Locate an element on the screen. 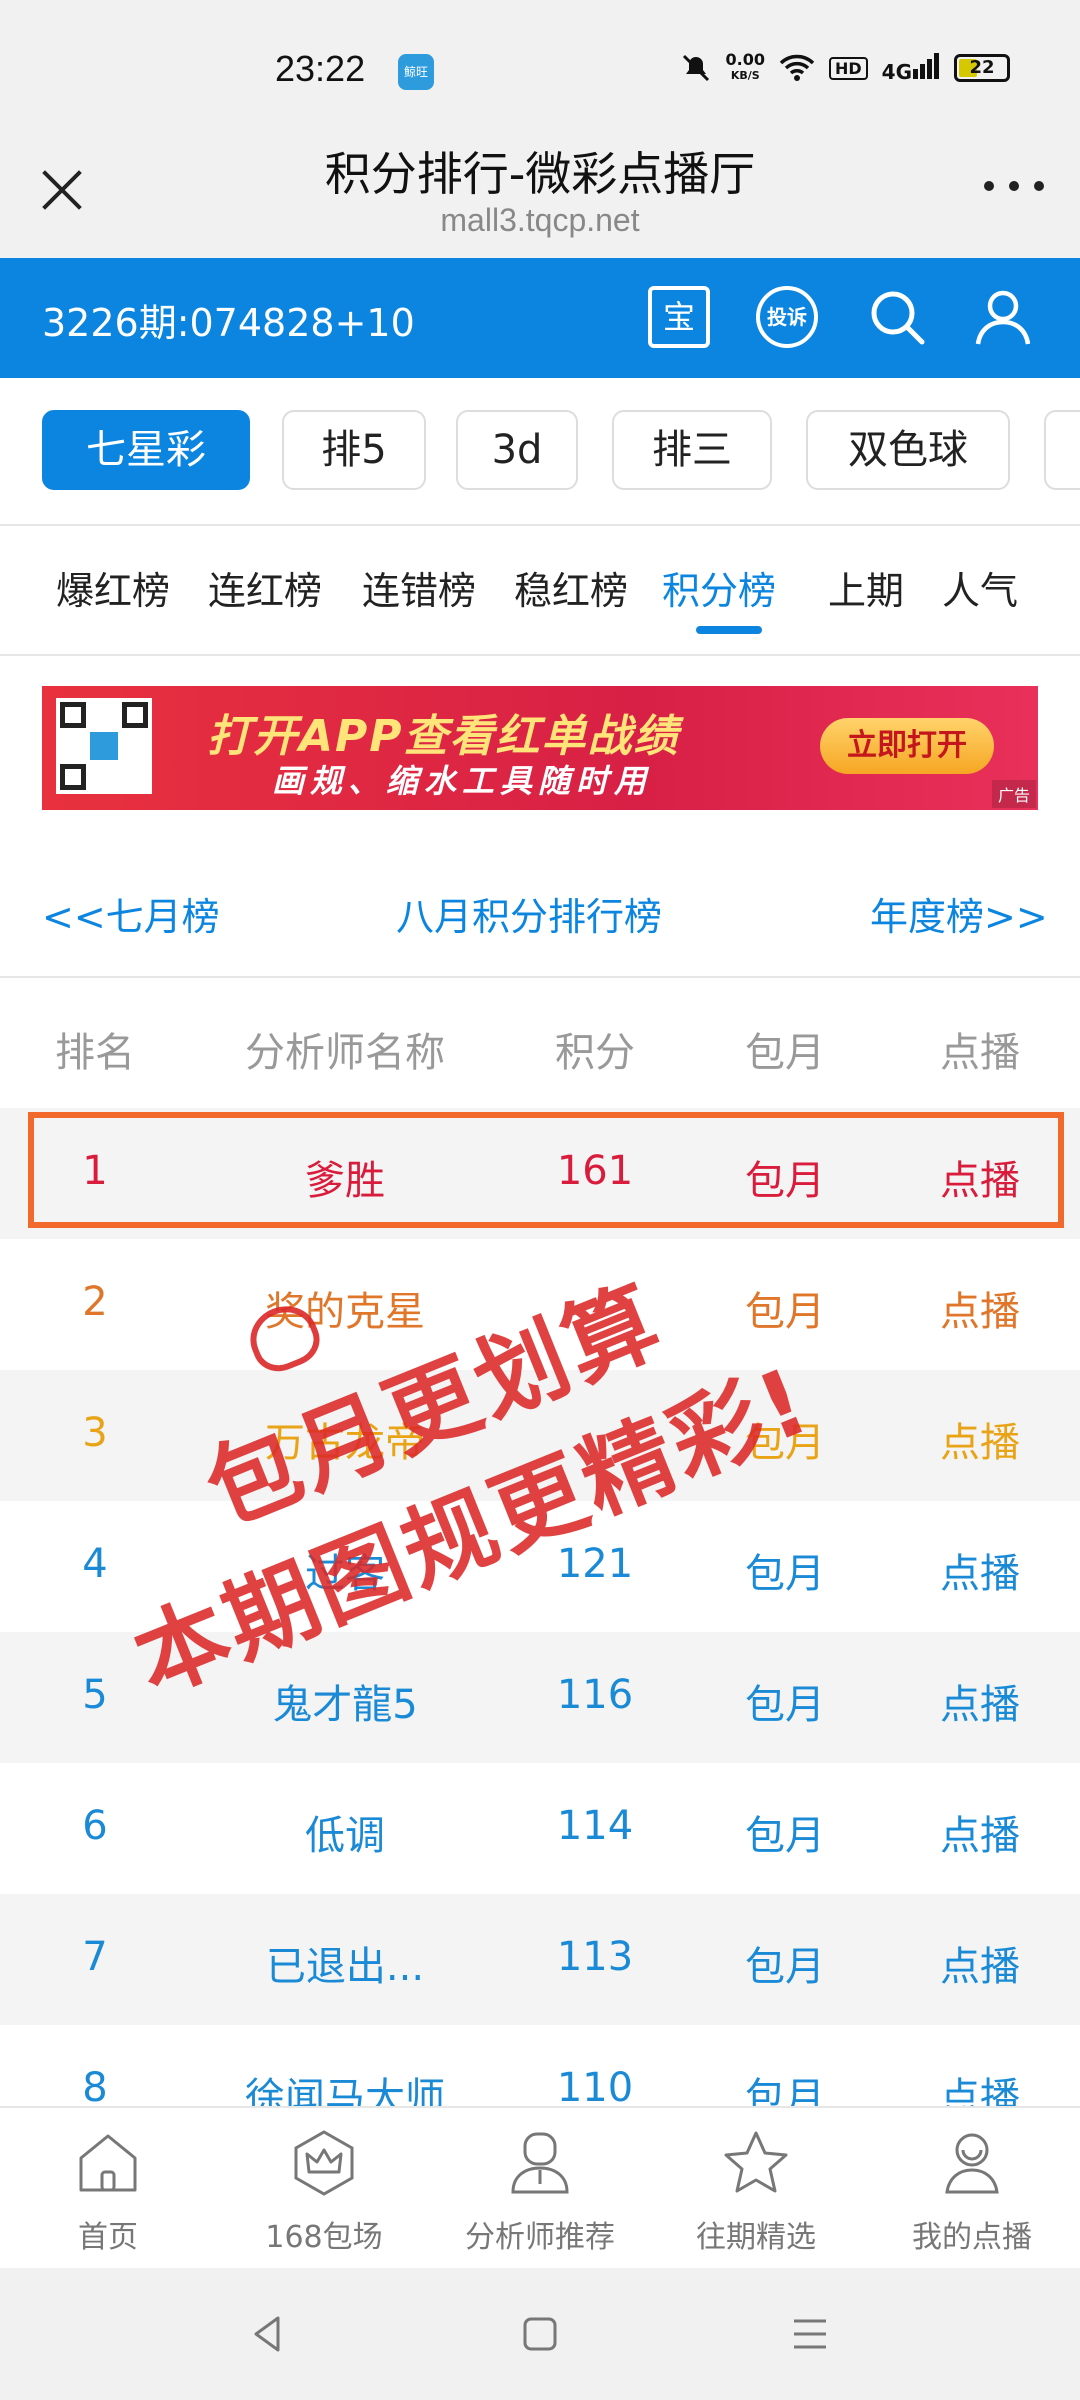 Image resolution: width=1080 pixels, height=2400 pixels. tab-shuangseqiu: 双色球 is located at coordinates (908, 450).